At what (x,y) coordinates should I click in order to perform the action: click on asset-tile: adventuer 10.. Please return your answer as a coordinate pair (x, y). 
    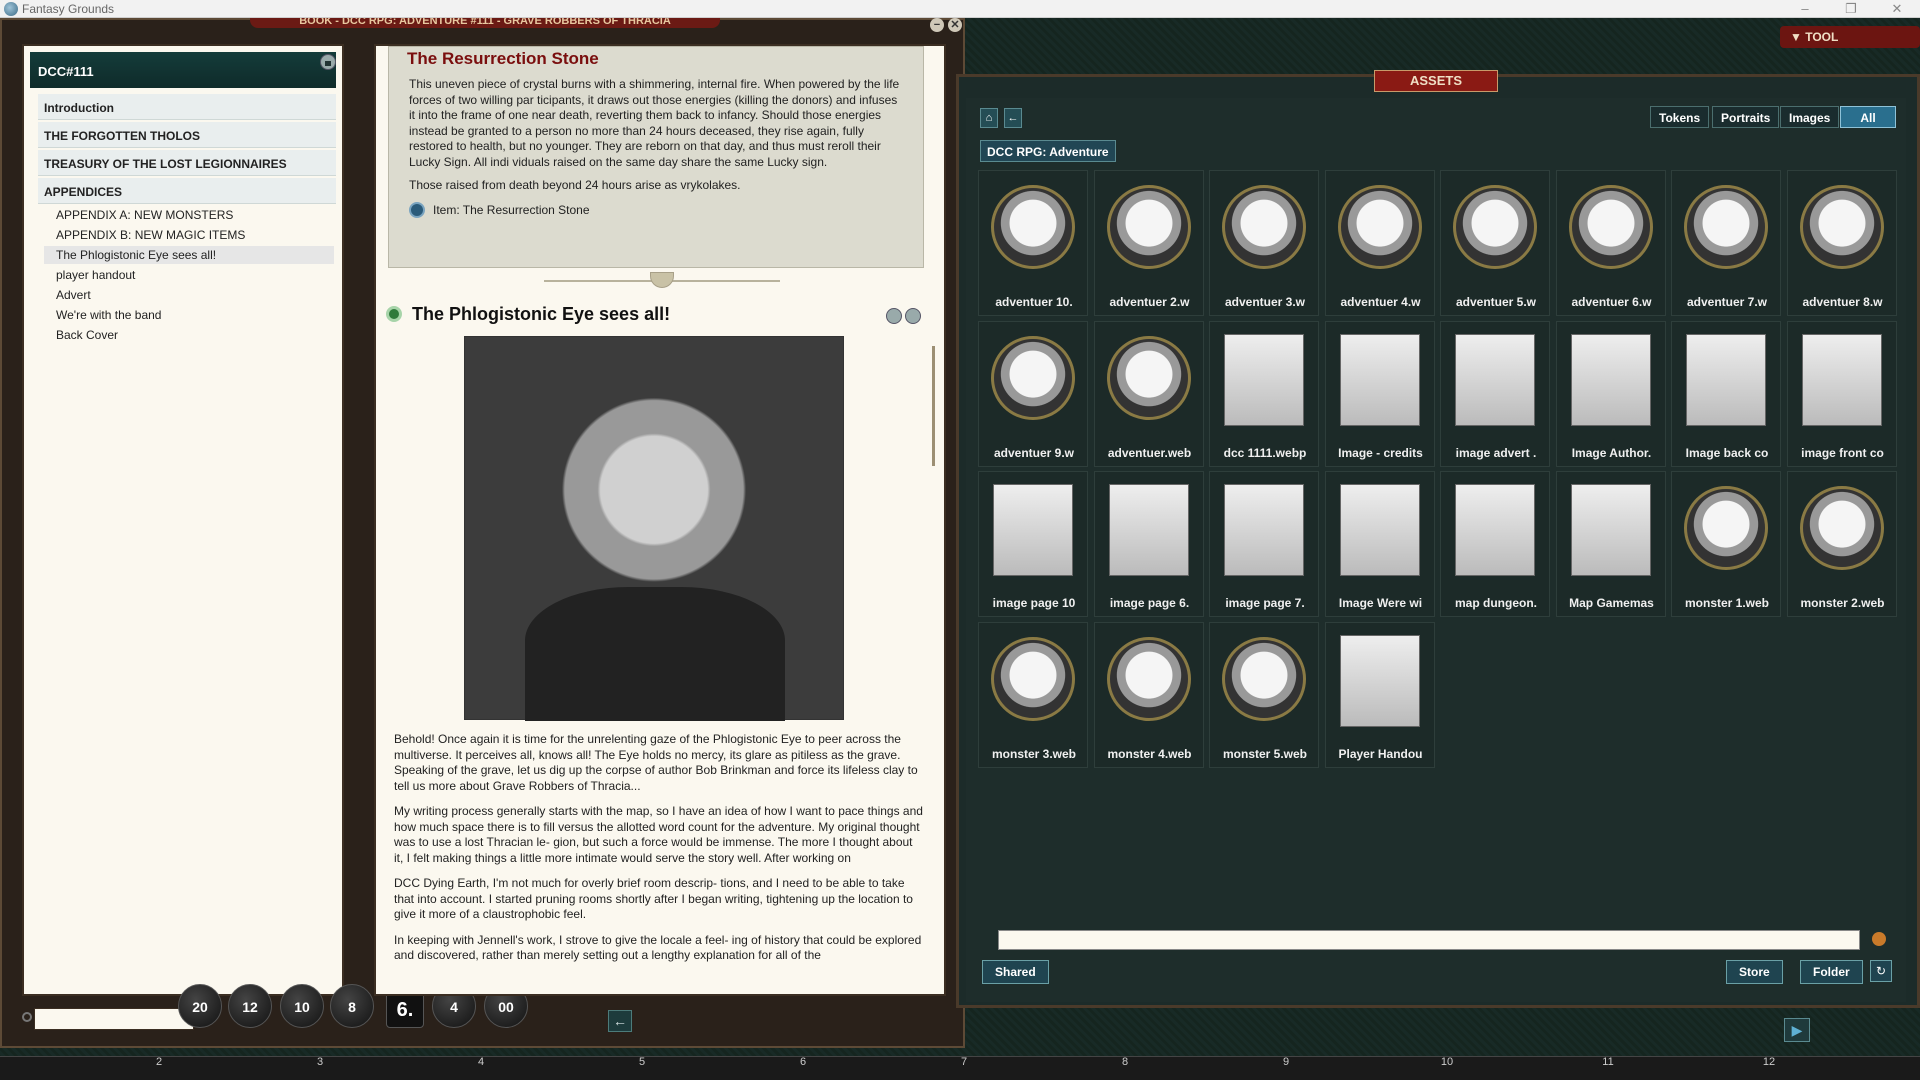
    Looking at the image, I should click on (1033, 243).